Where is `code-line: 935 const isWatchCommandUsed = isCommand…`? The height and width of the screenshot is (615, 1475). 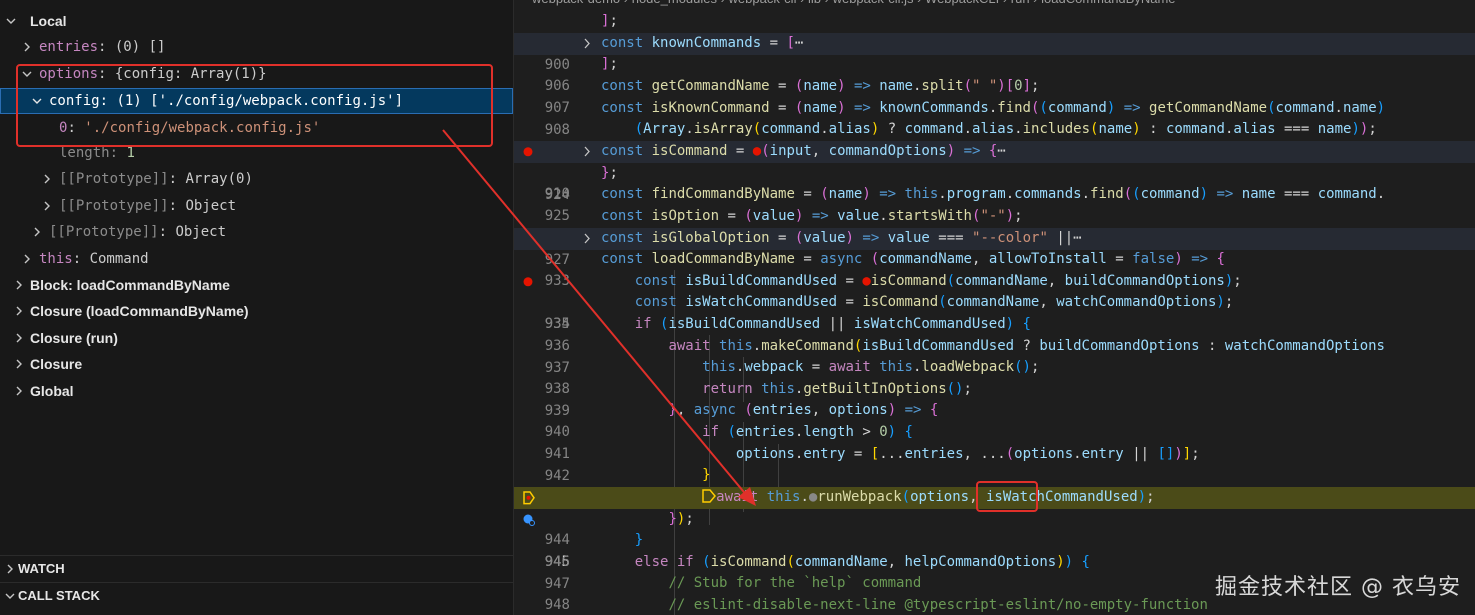
code-line: 935 const isWatchCommandUsed = isCommand… is located at coordinates (994, 312).